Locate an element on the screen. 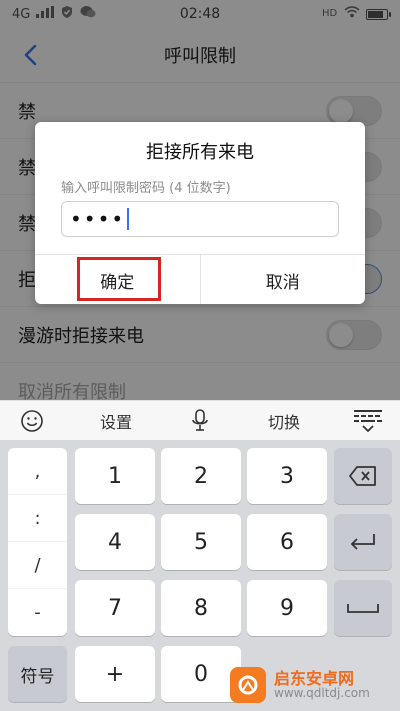 This screenshot has height=711, width=400. enter-icon is located at coordinates (362, 542).